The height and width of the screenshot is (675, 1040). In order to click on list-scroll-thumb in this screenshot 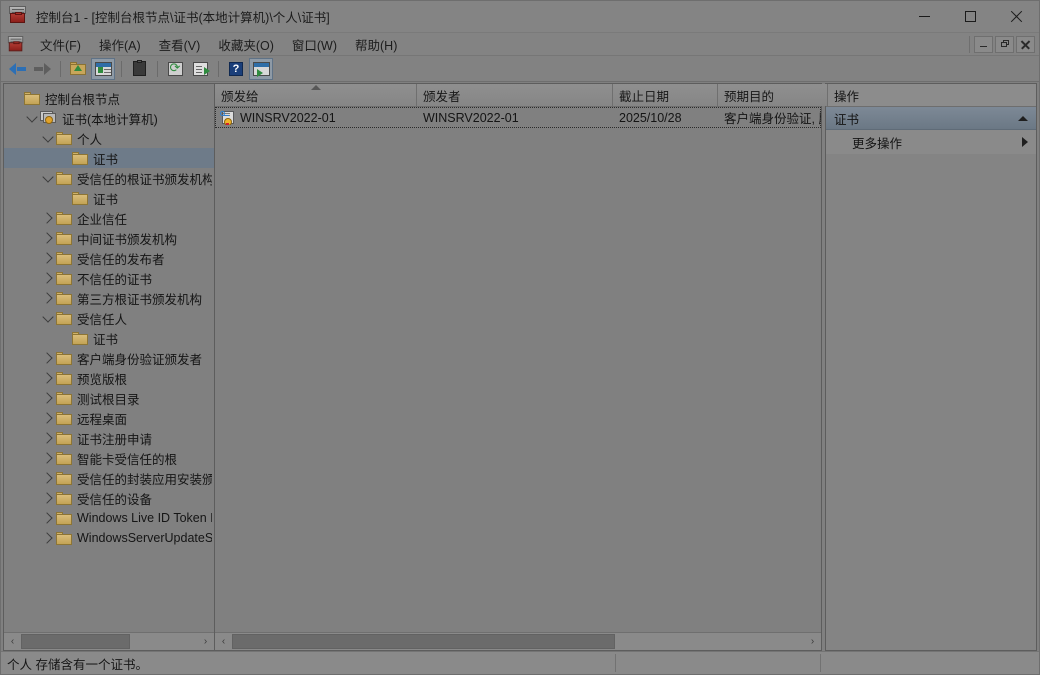, I will do `click(424, 641)`.